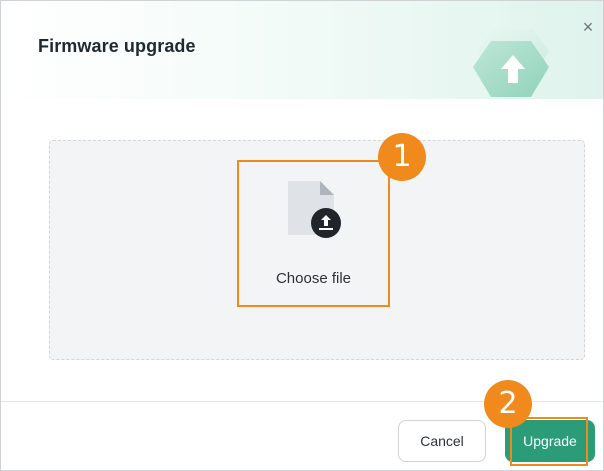  Describe the element at coordinates (402, 157) in the screenshot. I see `step-1-badge: 1` at that location.